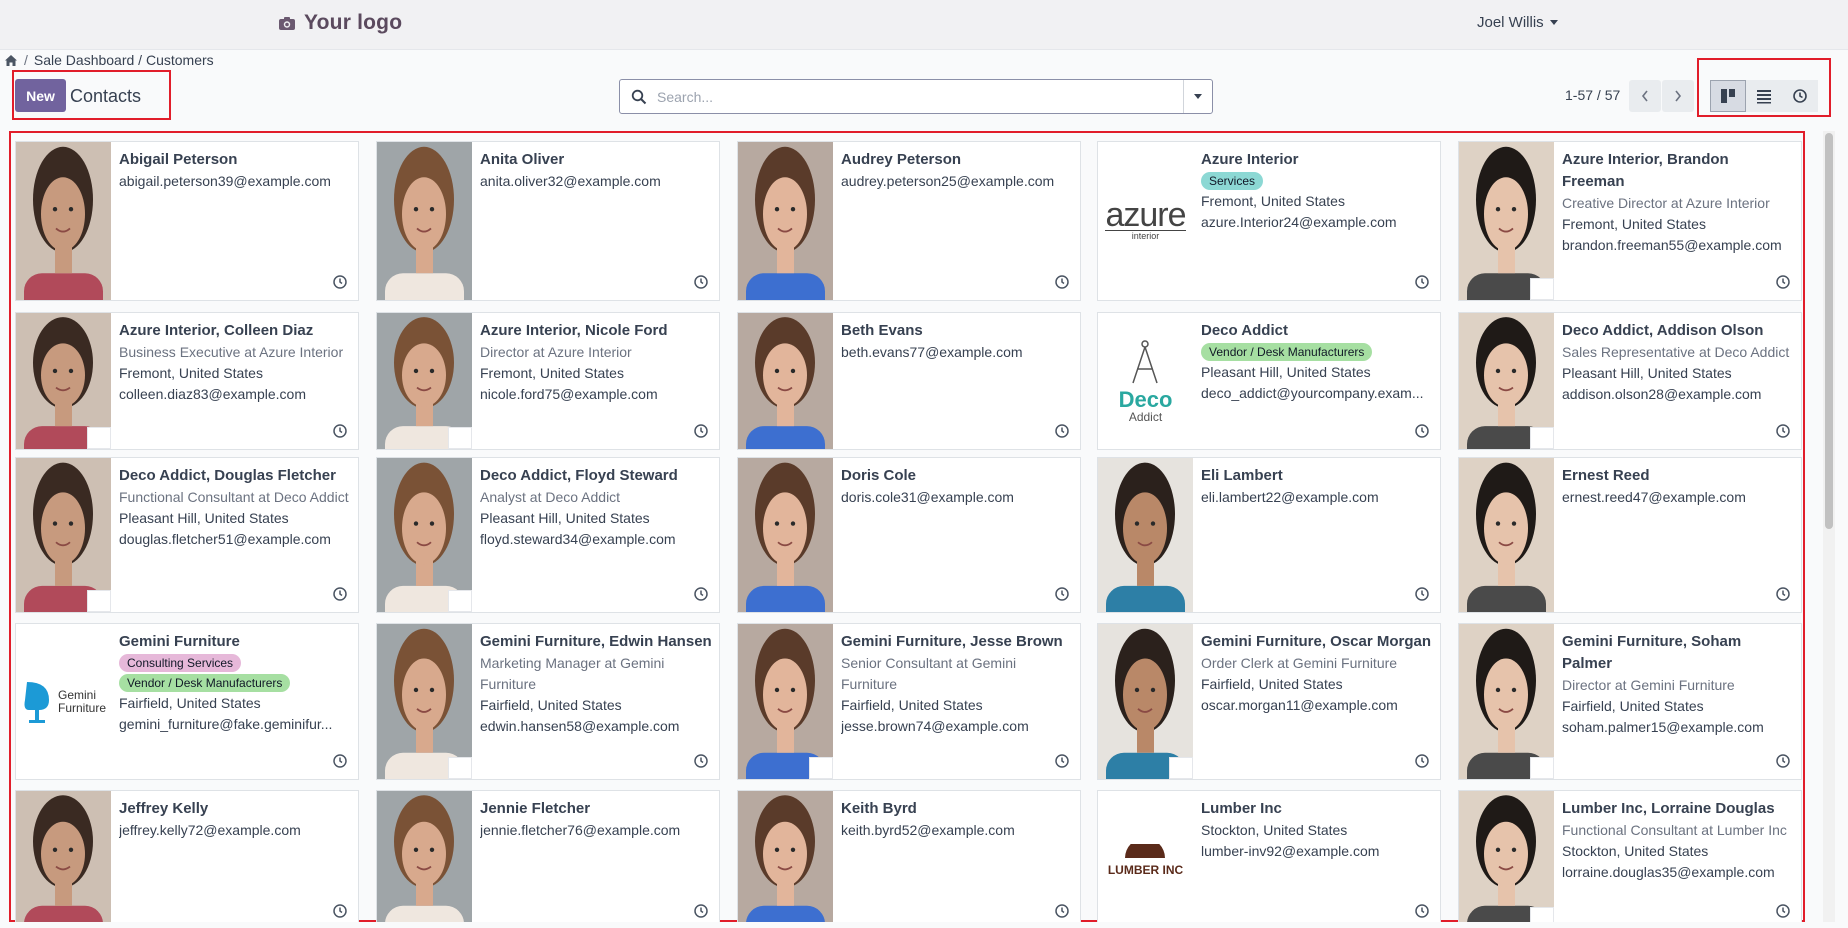  Describe the element at coordinates (1290, 497) in the screenshot. I see `contact-info-line: eli.lambert22@example.com` at that location.